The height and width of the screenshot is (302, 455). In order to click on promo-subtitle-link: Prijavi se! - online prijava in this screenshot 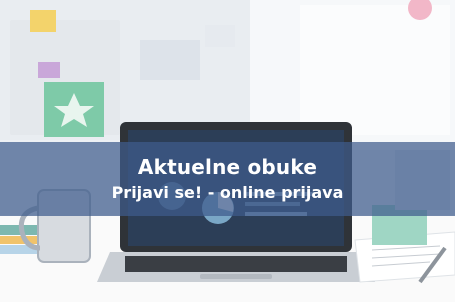, I will do `click(228, 193)`.